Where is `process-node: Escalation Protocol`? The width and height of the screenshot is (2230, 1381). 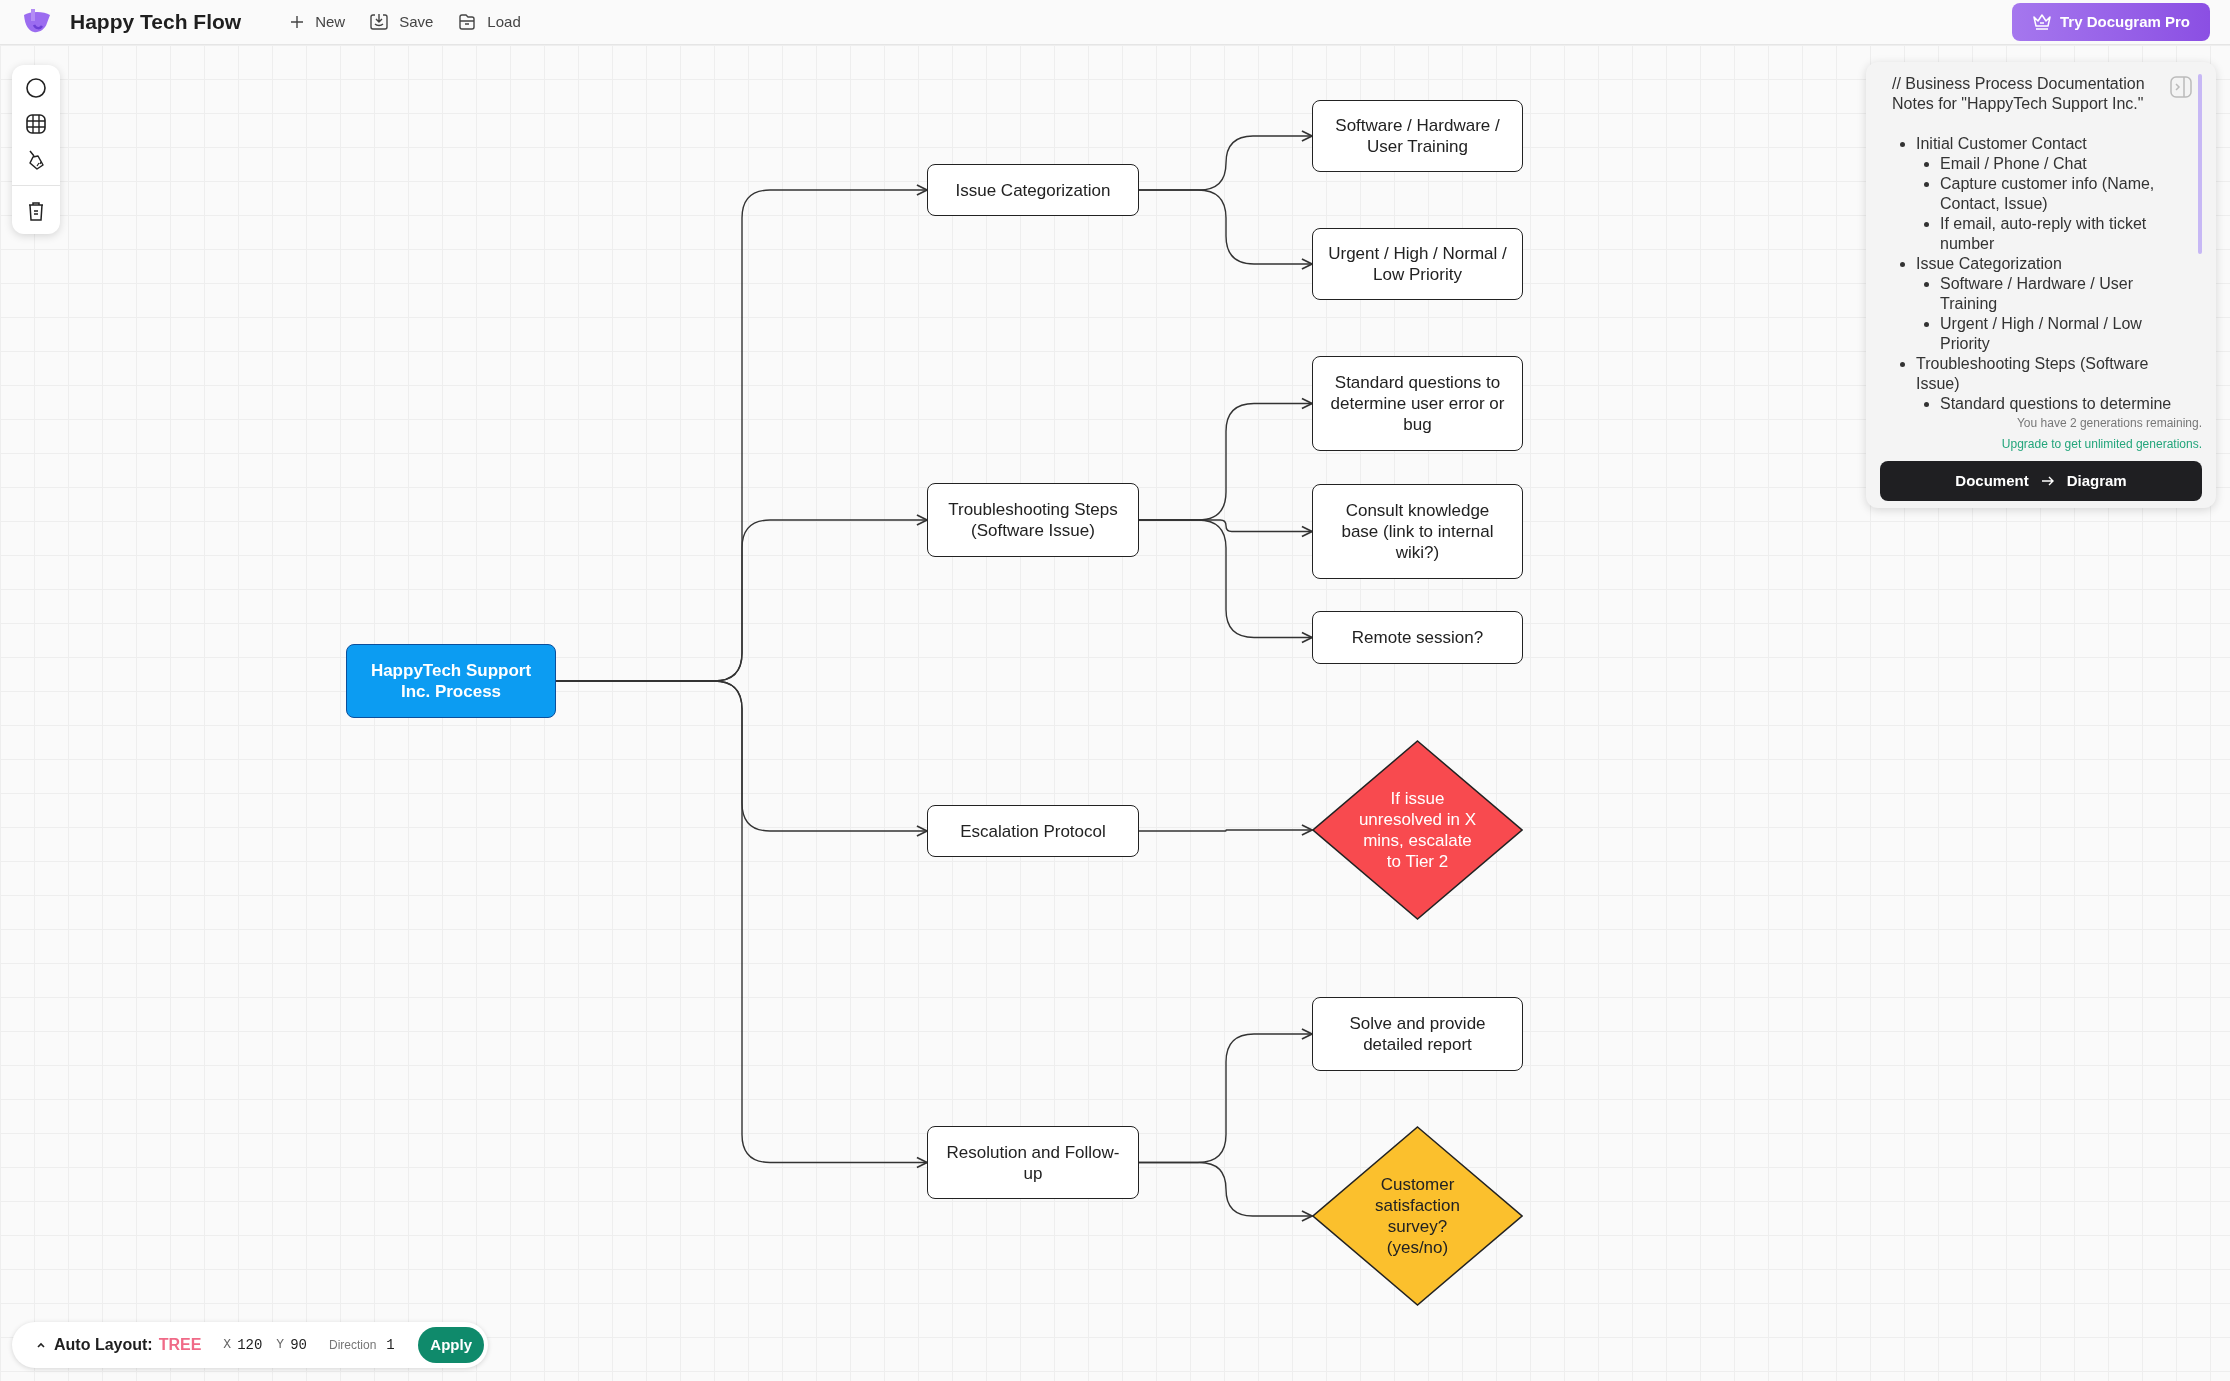
process-node: Escalation Protocol is located at coordinates (1033, 831).